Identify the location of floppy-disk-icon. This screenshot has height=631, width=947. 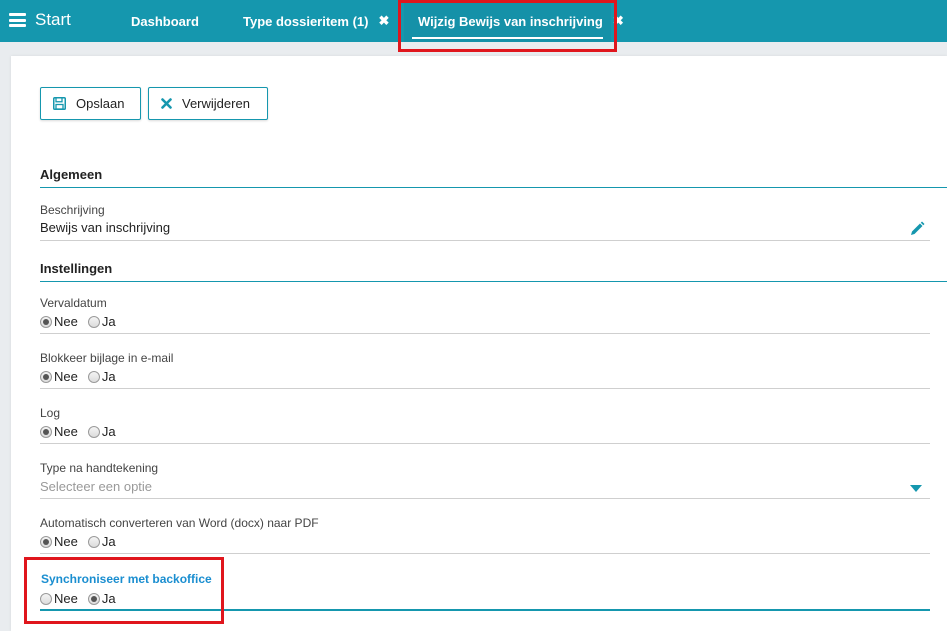
(59, 103).